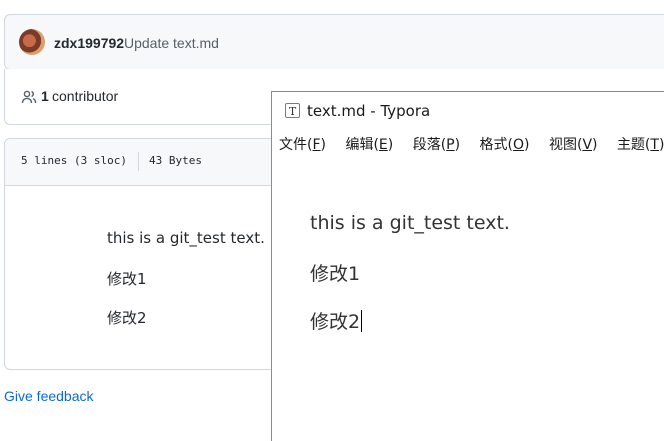  Describe the element at coordinates (292, 110) in the screenshot. I see `typora-app-icon: T` at that location.